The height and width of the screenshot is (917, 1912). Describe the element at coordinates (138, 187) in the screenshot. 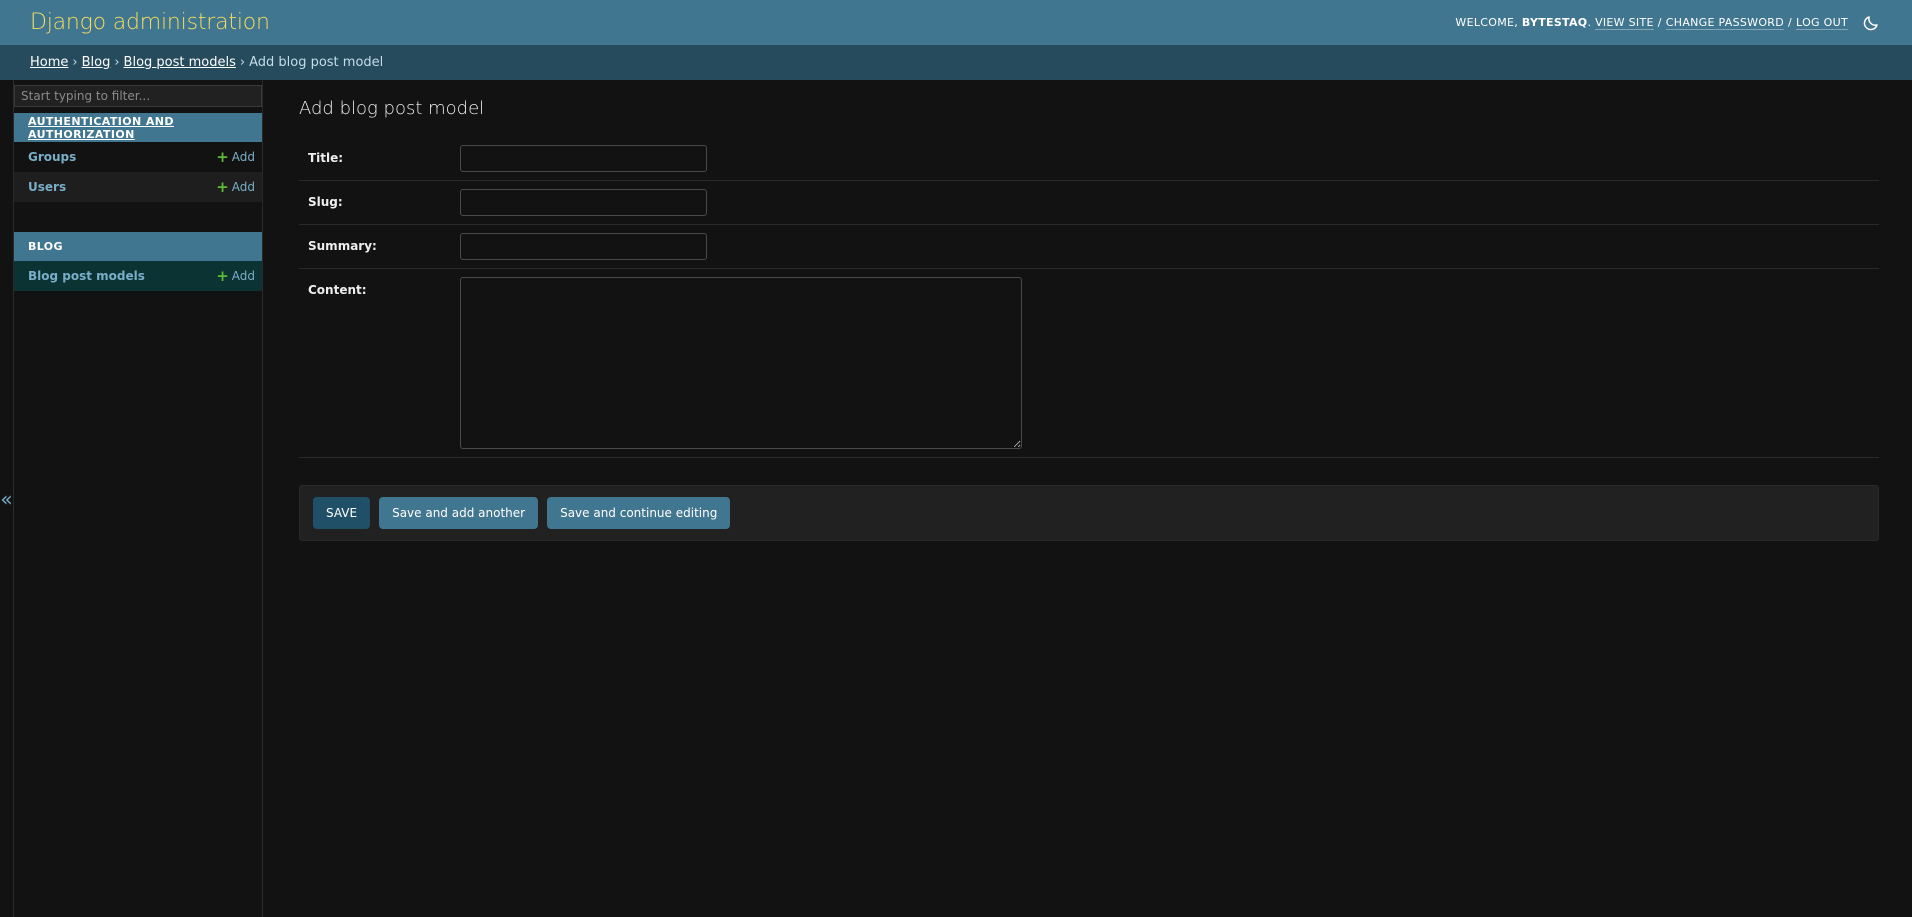

I see `sidebar-item-users: Users + Add` at that location.